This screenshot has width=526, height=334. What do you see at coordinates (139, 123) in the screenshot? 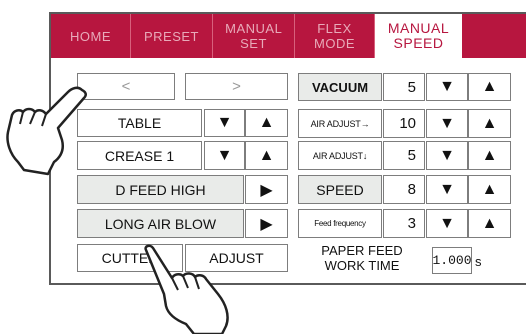
I see `table-button: TABLE` at bounding box center [139, 123].